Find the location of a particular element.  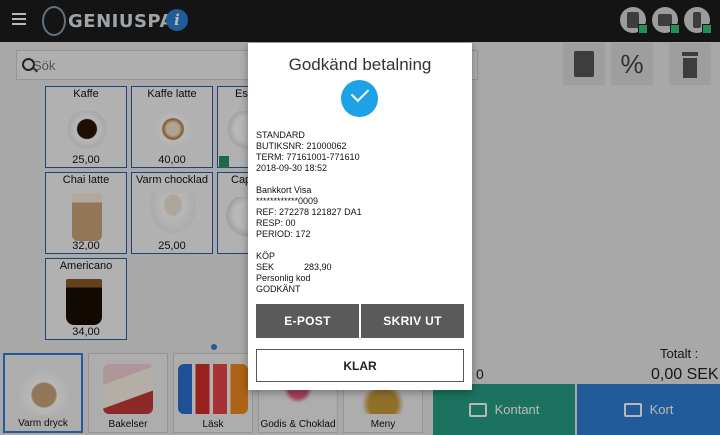

receipt-line: ************0009 is located at coordinates (287, 201).